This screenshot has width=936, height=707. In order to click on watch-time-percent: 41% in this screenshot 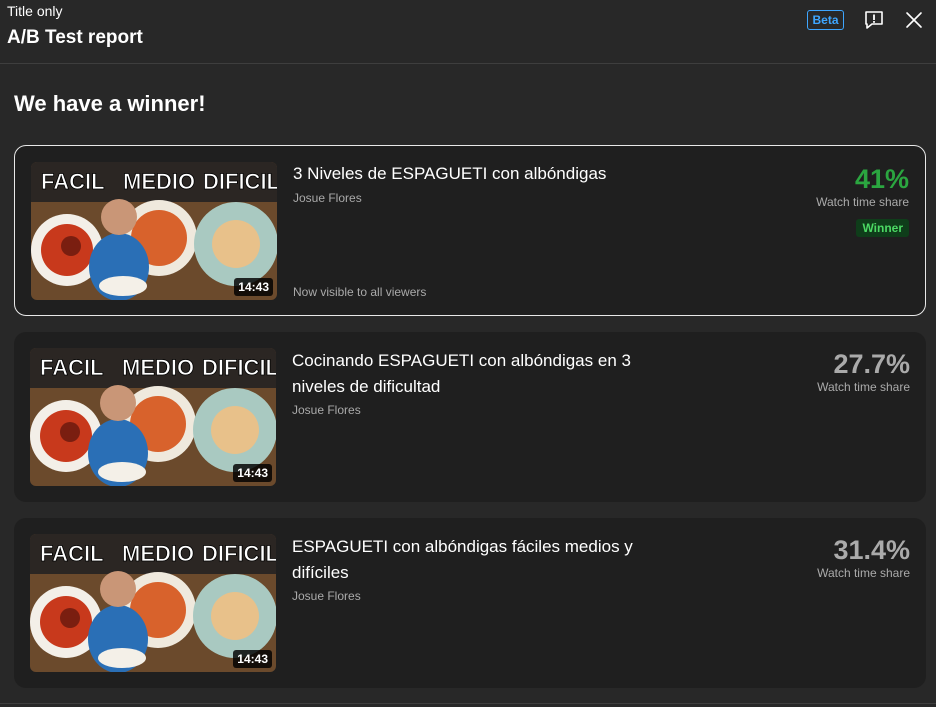, I will do `click(881, 179)`.